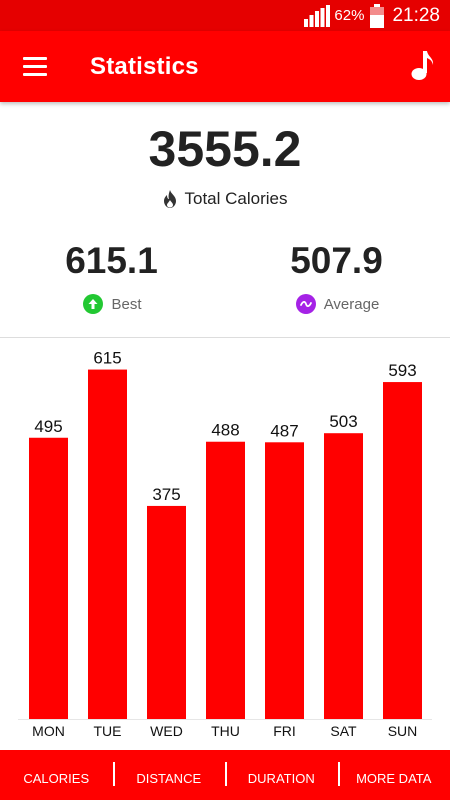  What do you see at coordinates (281, 775) in the screenshot?
I see `tab-duration: DURATION` at bounding box center [281, 775].